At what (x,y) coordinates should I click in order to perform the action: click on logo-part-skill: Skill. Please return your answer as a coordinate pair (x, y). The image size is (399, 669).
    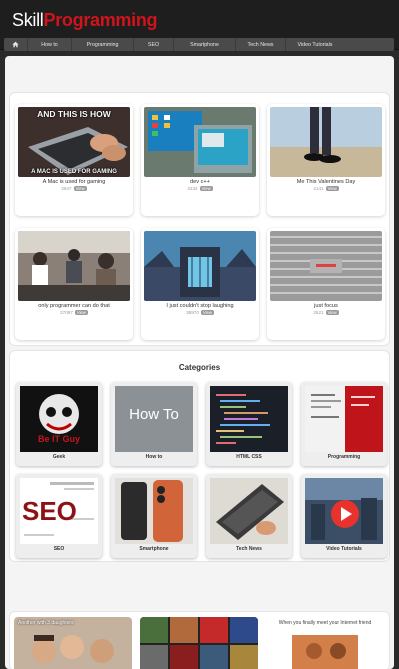
    Looking at the image, I should click on (28, 20).